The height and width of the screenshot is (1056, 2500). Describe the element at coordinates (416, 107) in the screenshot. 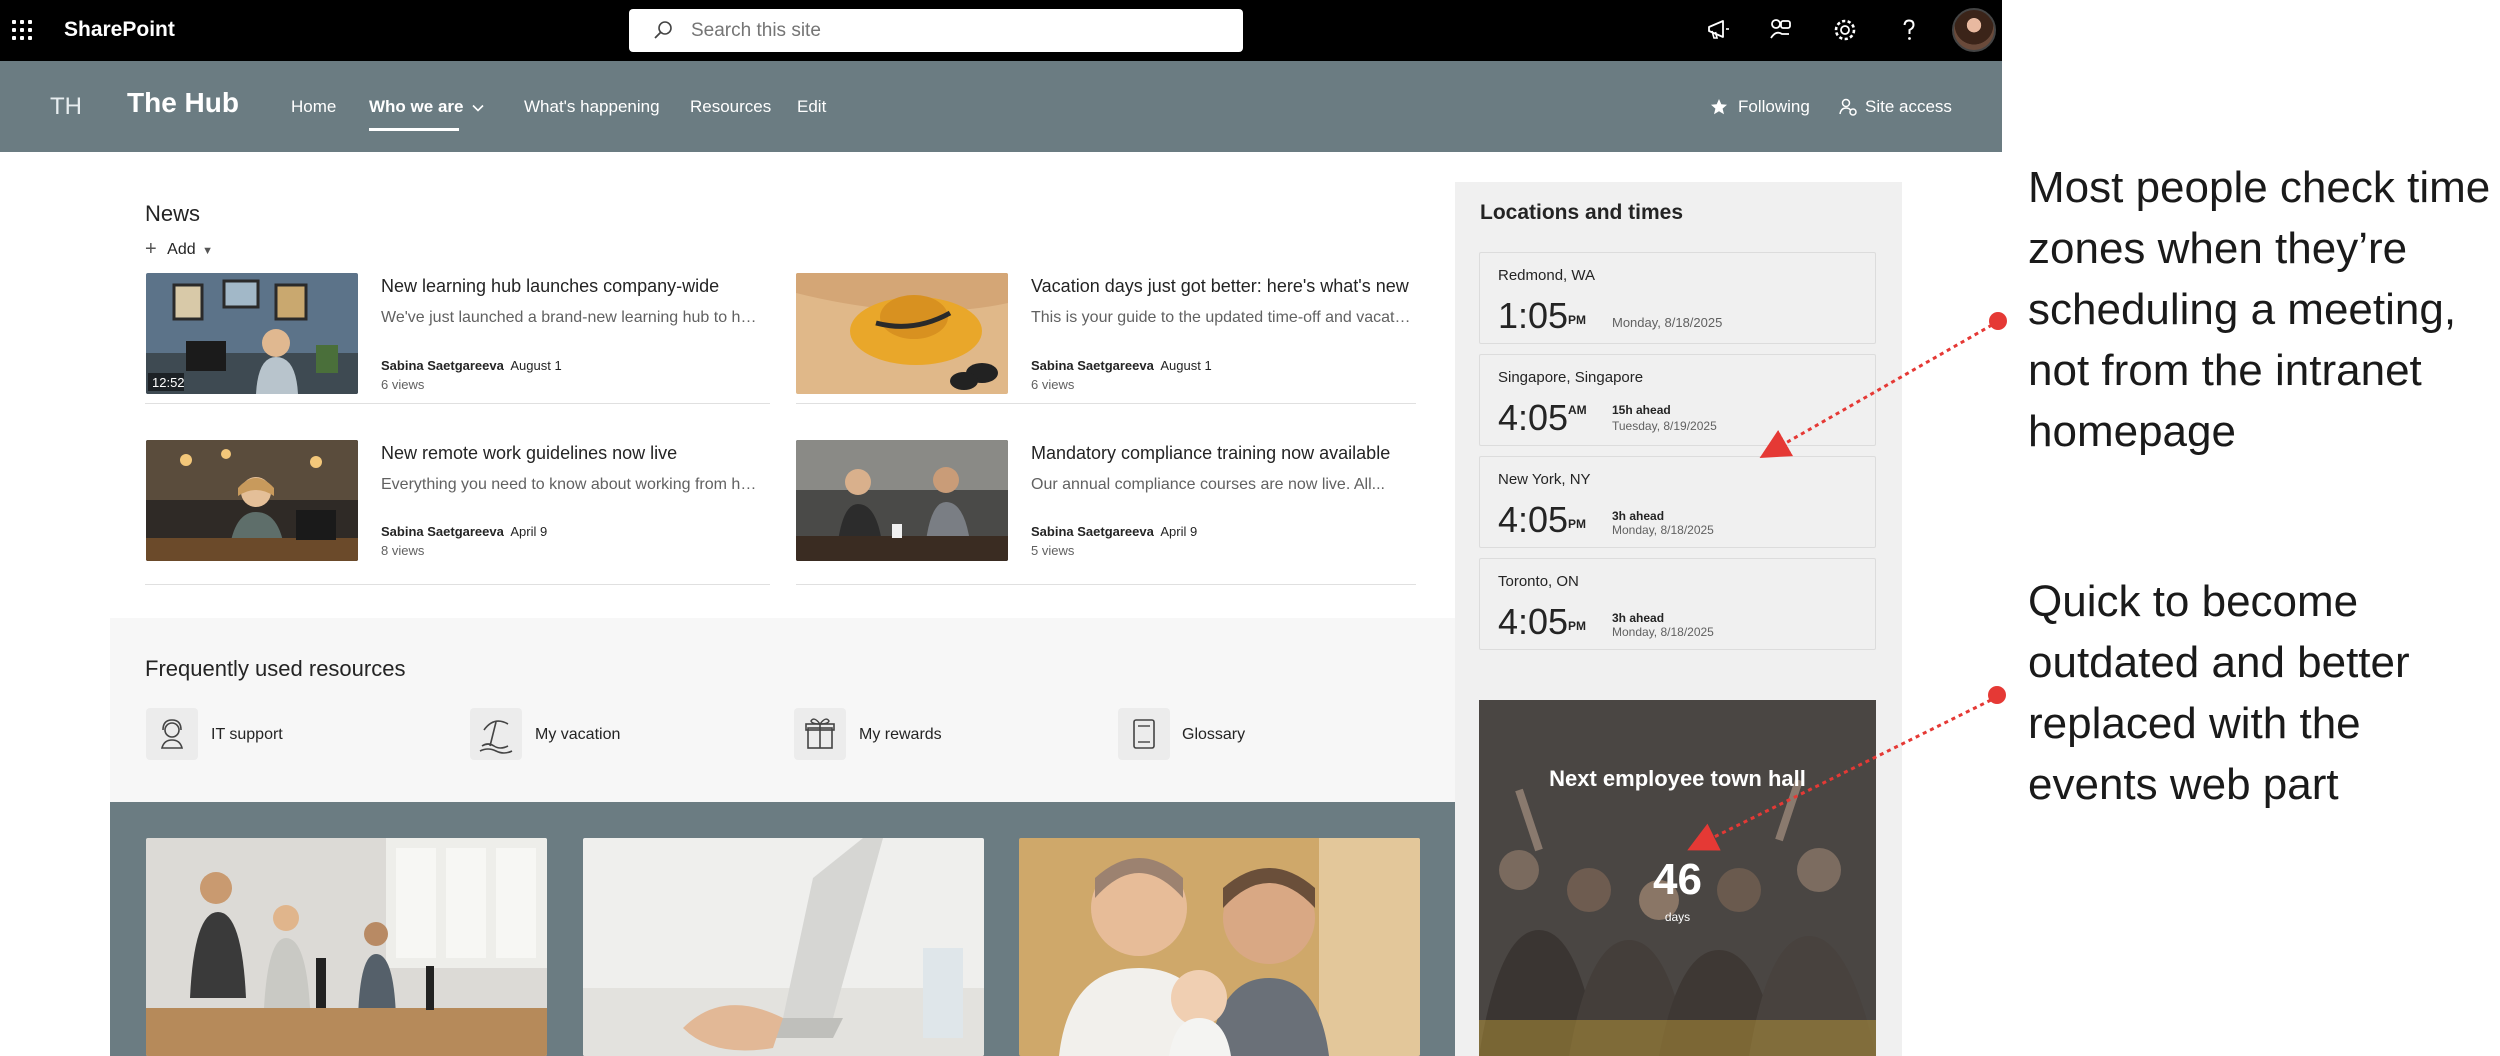

I see `nav-who-we-are: Who we are` at that location.